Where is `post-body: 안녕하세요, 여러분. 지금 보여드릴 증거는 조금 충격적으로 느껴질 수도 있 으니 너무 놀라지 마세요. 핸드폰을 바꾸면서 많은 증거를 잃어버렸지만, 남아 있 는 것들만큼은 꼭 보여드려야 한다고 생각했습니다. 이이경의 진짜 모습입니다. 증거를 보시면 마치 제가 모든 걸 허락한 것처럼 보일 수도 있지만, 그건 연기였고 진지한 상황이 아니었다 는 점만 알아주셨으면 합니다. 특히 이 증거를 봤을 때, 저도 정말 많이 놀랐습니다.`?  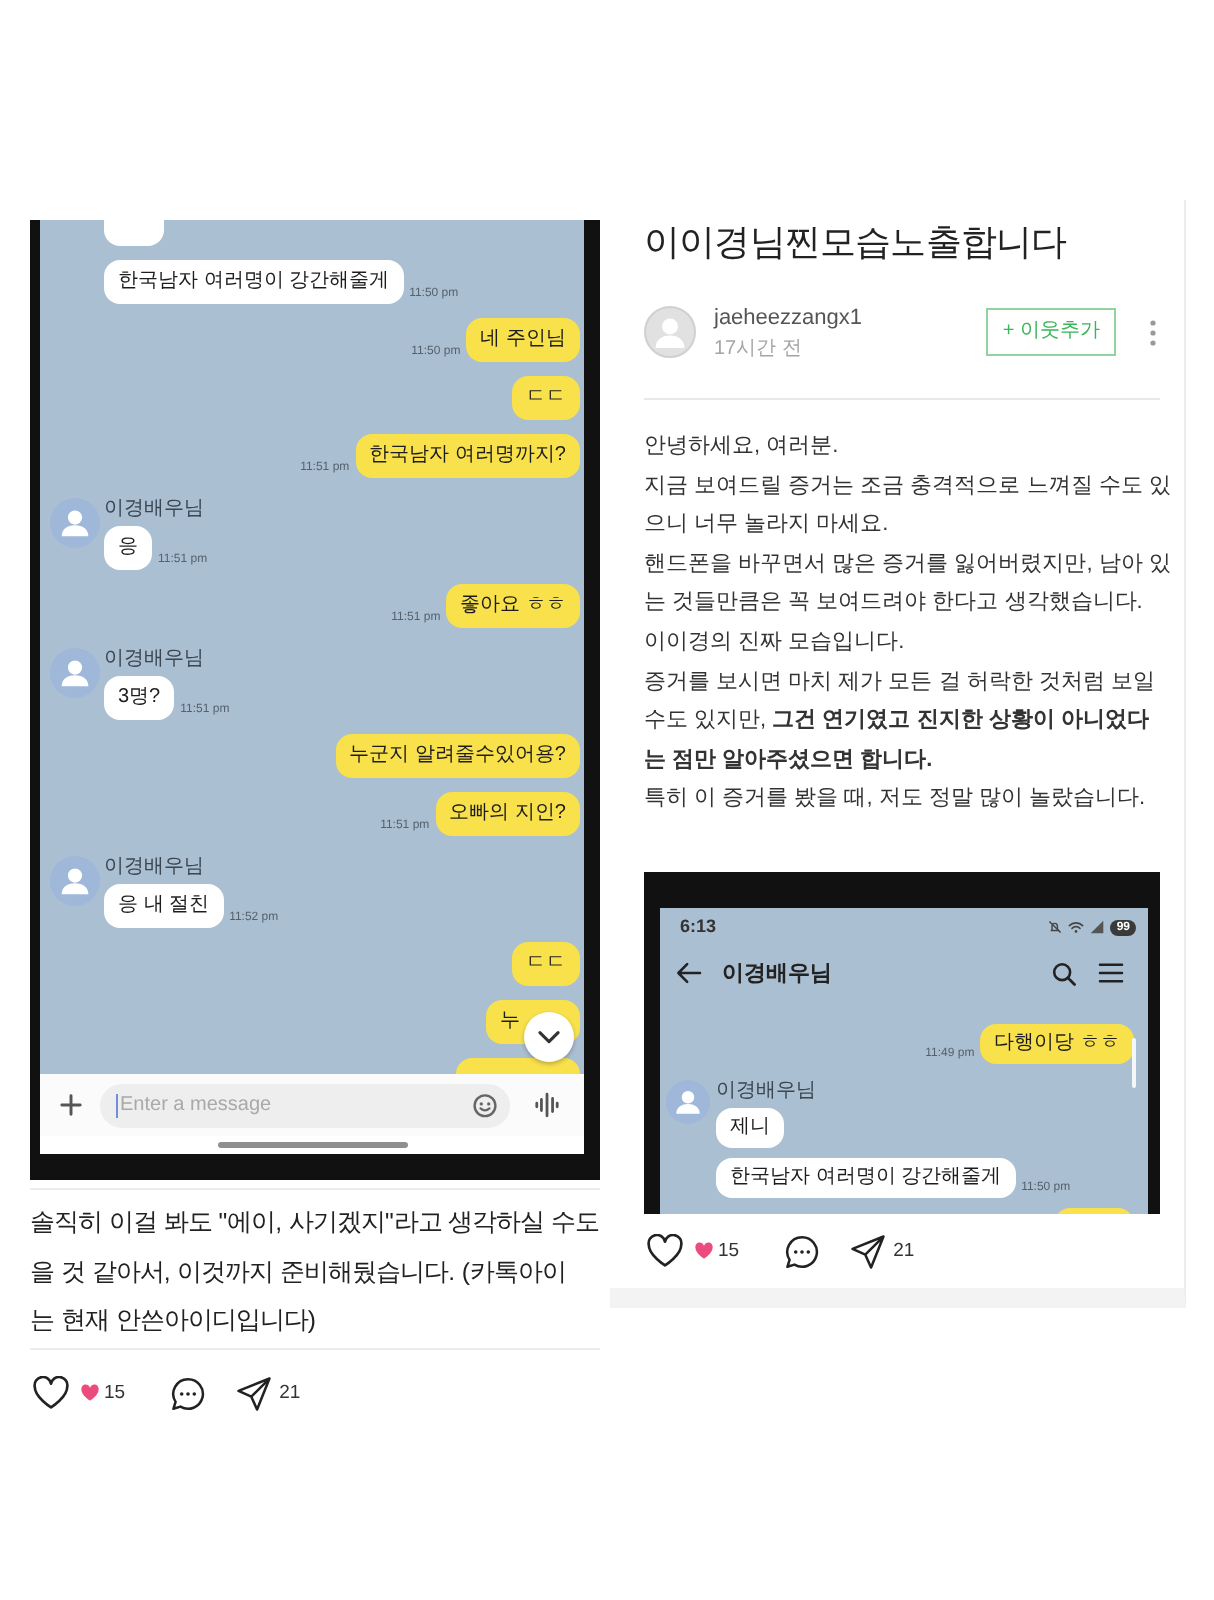 post-body: 안녕하세요, 여러분. 지금 보여드릴 증거는 조금 충격적으로 느껴질 수도 있 으니 너무 놀라지 마세요. 핸드폰을 바꾸면서 많은 증거를 잃어버렸지만, 남아 있 는 것들만큼은 꼭 보여드려야 한다고 생각했습니다. 이이경의 진짜 모습입니다. 증거를 보시면 마치 제가 모든 걸 허락한 것처럼 보일 수도 있지만, 그건 연기였고 진지한 상황이 아니었다 는 점만 알아주셨으면 합니다. 특히 이 증거를 봤을 때, 저도 정말 많이 놀랐습니다. is located at coordinates (907, 623).